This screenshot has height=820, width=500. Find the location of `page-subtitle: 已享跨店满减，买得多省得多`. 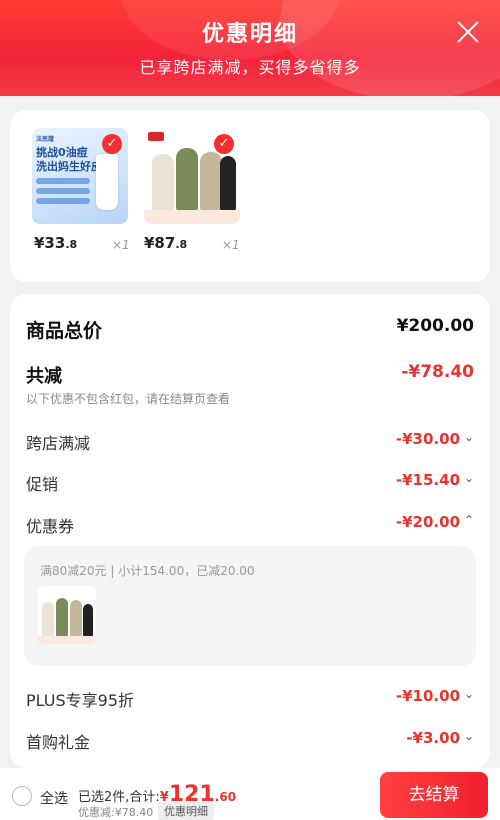

page-subtitle: 已享跨店满减，买得多省得多 is located at coordinates (250, 67).